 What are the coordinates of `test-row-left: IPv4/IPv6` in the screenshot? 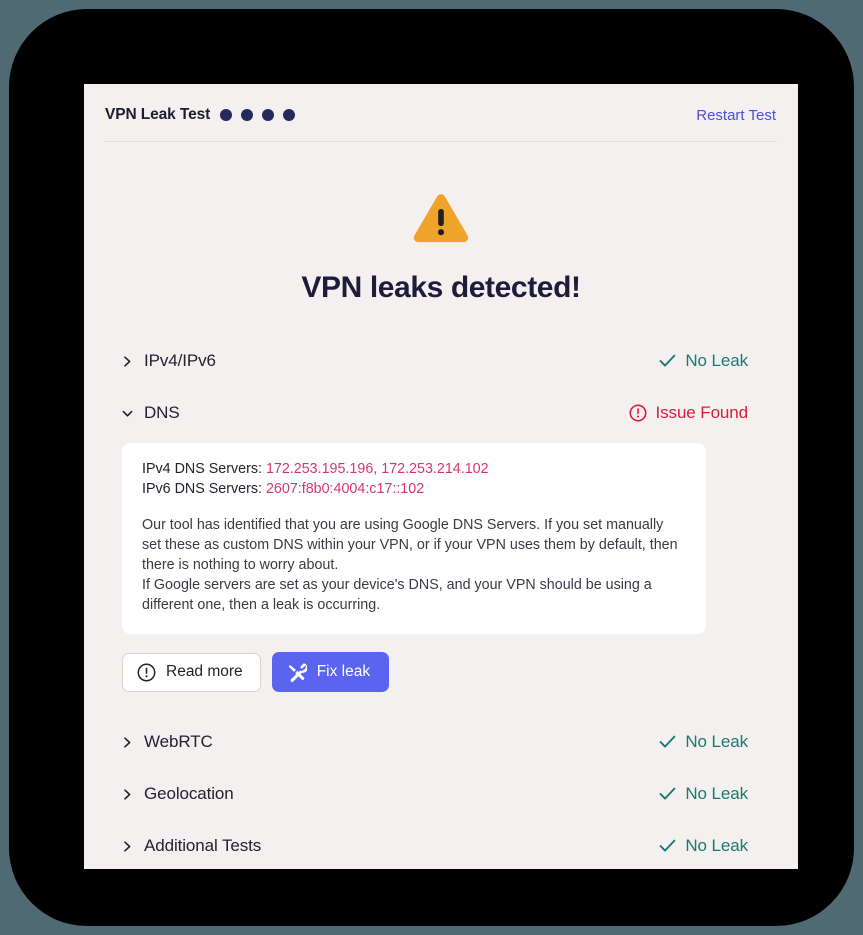 It's located at (169, 361).